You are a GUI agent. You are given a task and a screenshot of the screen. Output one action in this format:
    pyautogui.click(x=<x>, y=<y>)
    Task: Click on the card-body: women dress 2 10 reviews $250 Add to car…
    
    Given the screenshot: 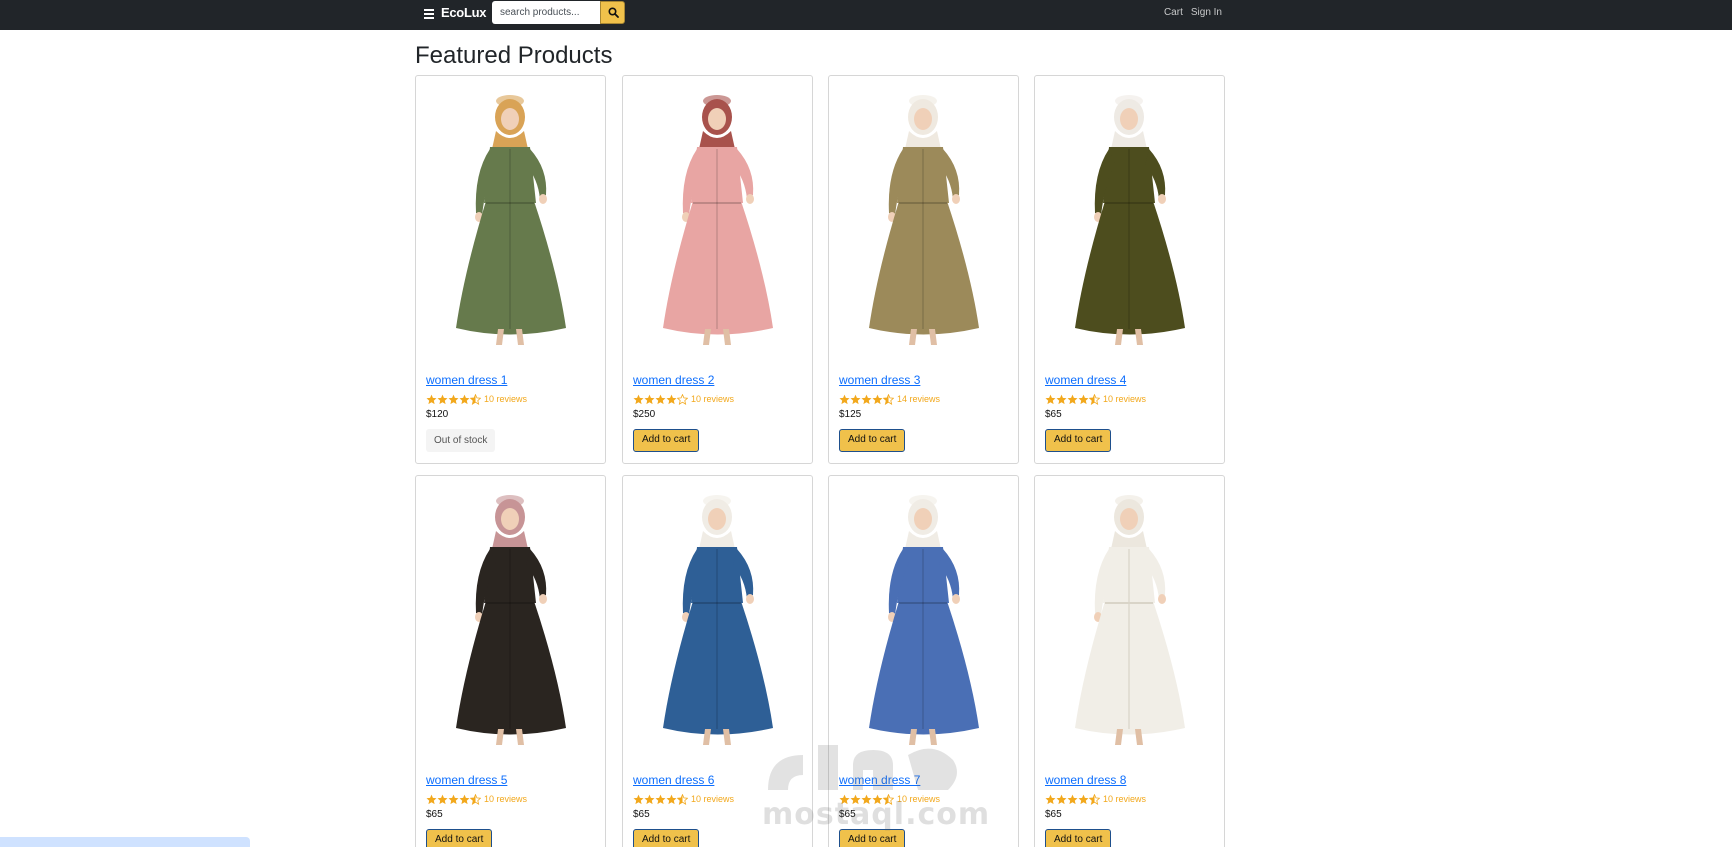 What is the action you would take?
    pyautogui.click(x=718, y=412)
    